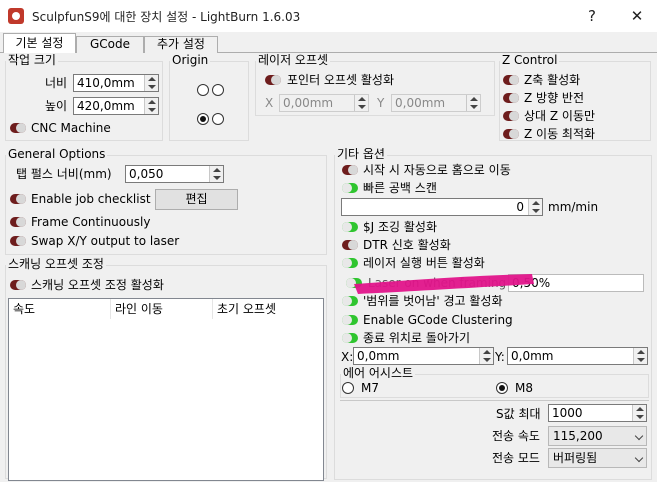 This screenshot has height=482, width=657. Describe the element at coordinates (573, 207) in the screenshot. I see `speed-unit-label: mm/min` at that location.